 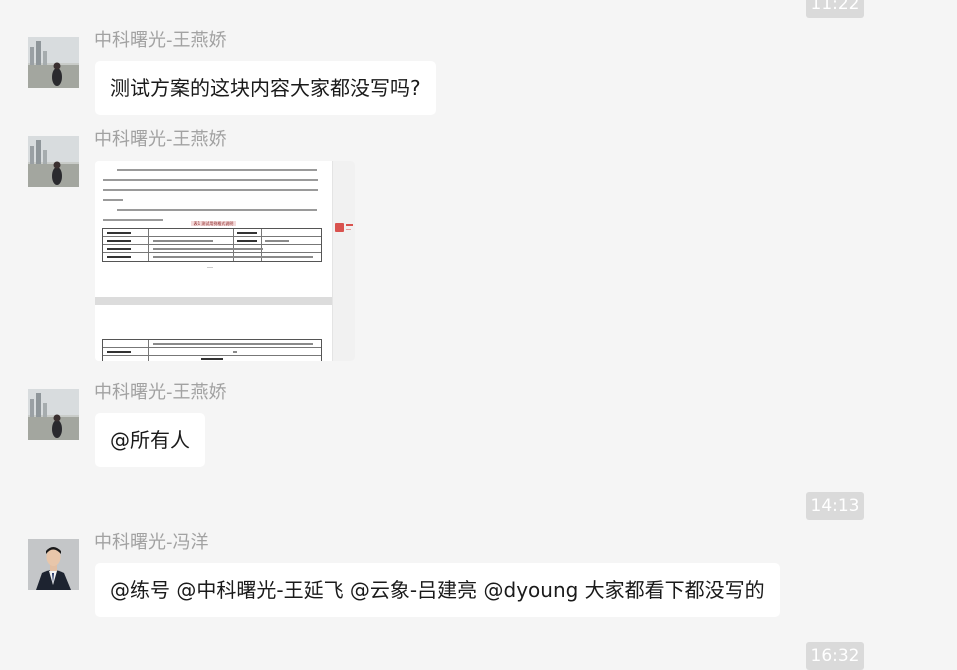 I want to click on message-bubble: 测试方案的这块内容大家都没写吗?, so click(x=265, y=88).